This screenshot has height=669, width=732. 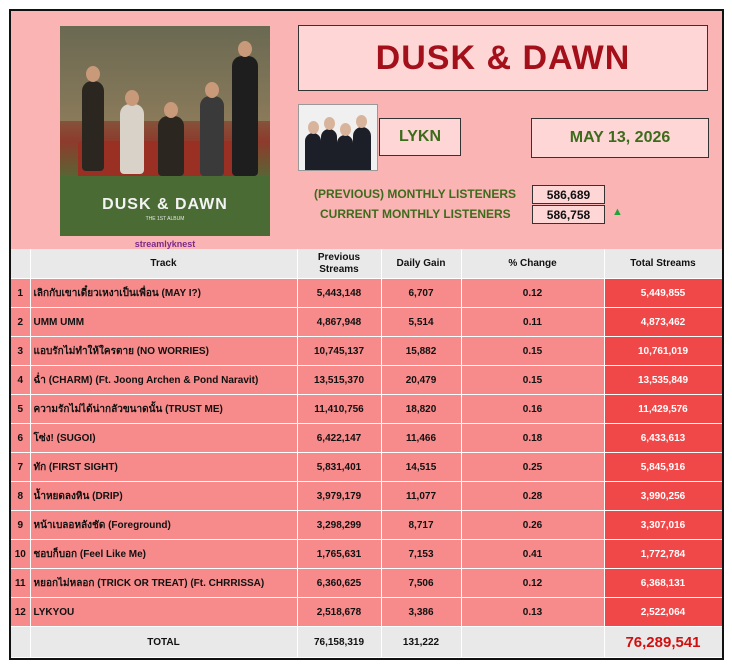 I want to click on row-rank: 12, so click(x=21, y=612).